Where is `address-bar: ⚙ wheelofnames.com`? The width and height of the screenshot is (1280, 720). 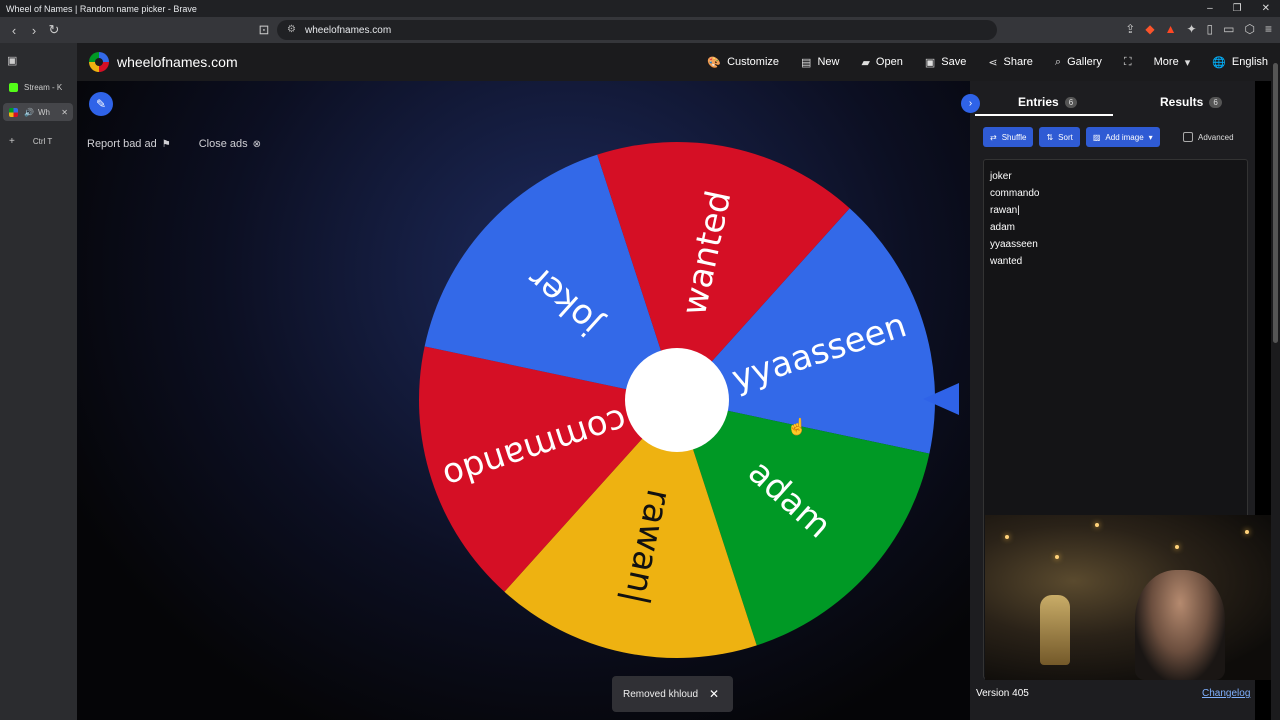 address-bar: ⚙ wheelofnames.com is located at coordinates (637, 30).